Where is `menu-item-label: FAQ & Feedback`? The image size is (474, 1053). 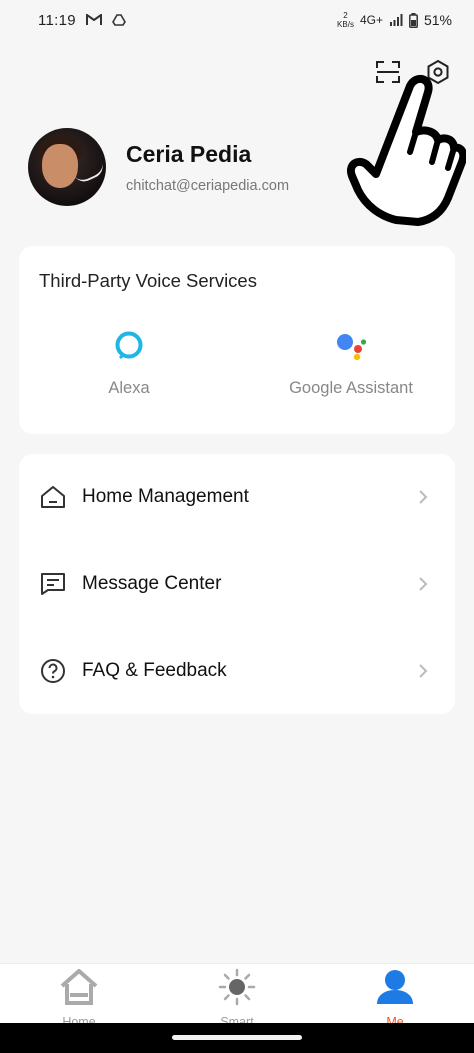 menu-item-label: FAQ & Feedback is located at coordinates (154, 670).